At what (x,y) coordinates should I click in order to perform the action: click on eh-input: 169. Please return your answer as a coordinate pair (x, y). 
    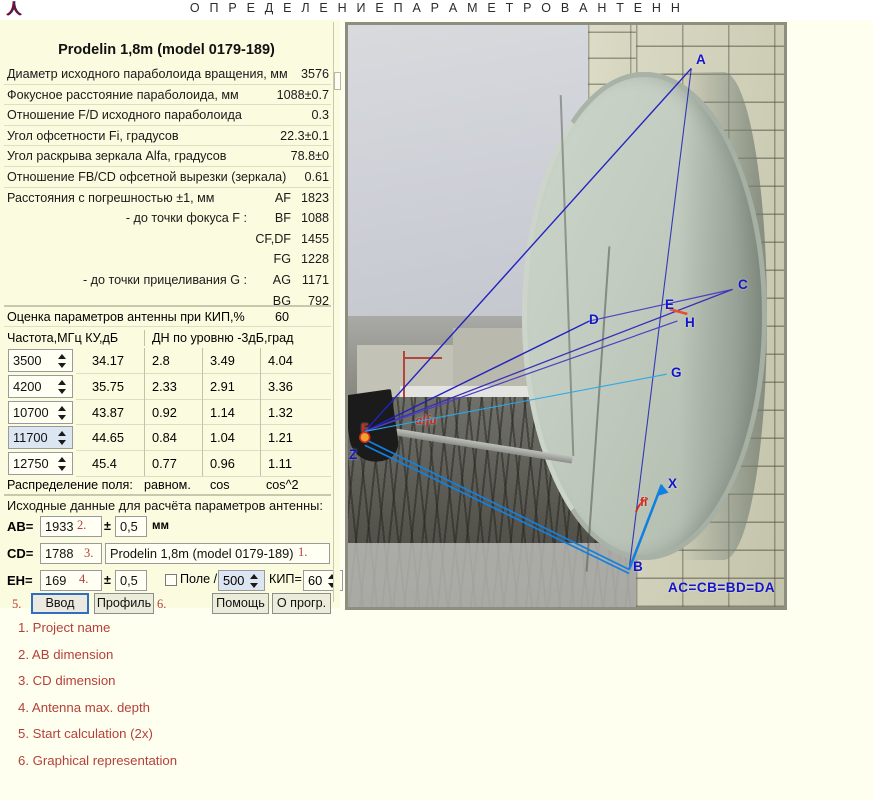
    Looking at the image, I should click on (71, 580).